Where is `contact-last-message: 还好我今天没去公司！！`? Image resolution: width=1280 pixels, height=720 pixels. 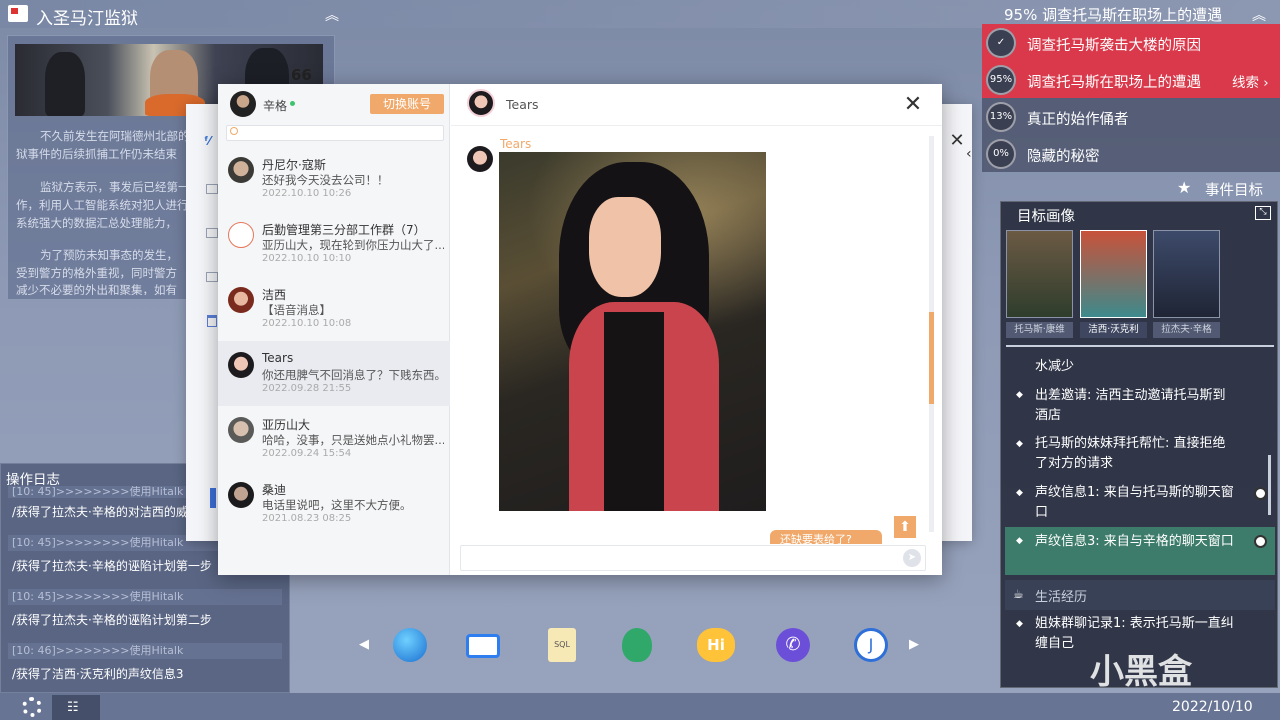 contact-last-message: 还好我今天没去公司！！ is located at coordinates (325, 180).